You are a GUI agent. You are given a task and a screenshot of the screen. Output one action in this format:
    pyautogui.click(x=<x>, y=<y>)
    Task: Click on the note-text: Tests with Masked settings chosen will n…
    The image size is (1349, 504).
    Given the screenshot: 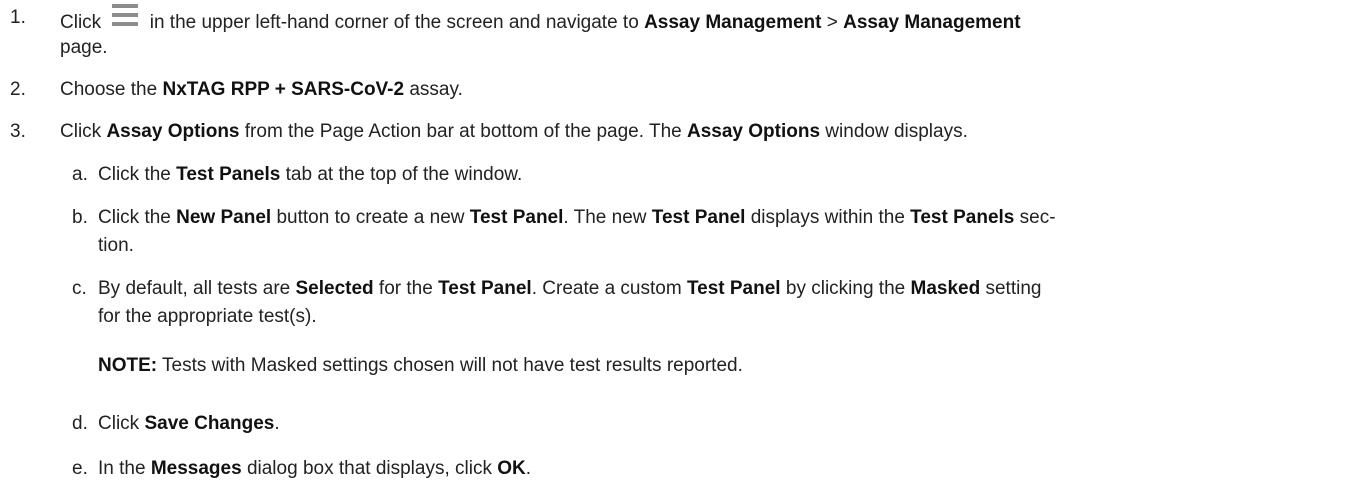 What is the action you would take?
    pyautogui.click(x=450, y=365)
    